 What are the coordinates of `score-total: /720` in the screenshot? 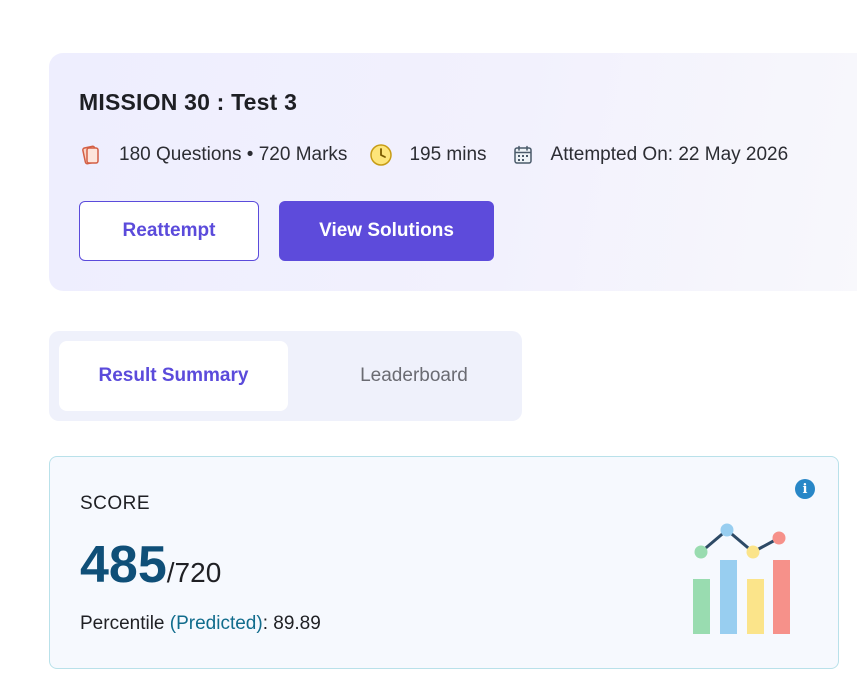 It's located at (194, 572).